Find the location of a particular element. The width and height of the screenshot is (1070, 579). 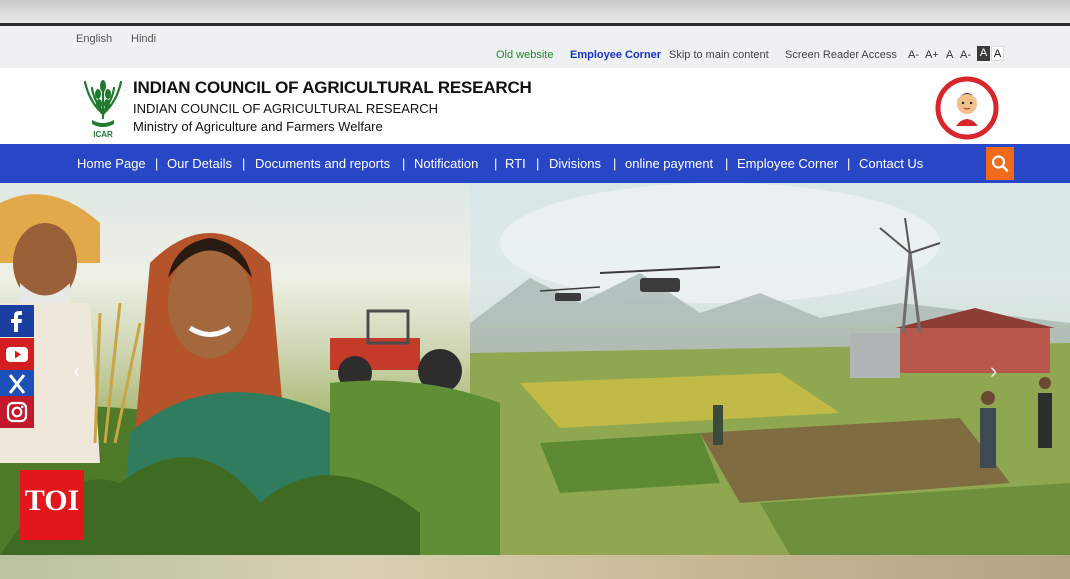

facebook-icon is located at coordinates (16, 321).